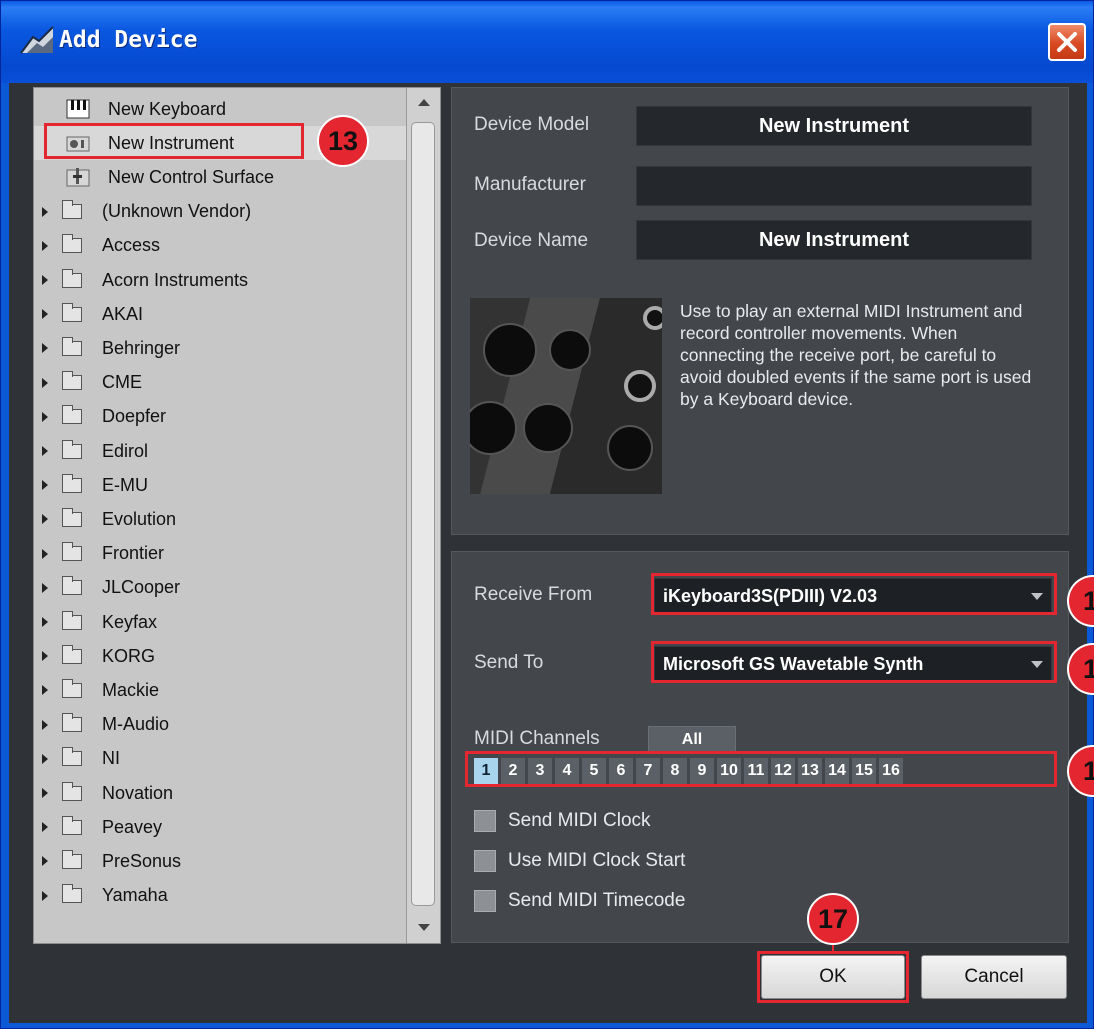 The height and width of the screenshot is (1029, 1094). I want to click on manufacturer-field, so click(834, 186).